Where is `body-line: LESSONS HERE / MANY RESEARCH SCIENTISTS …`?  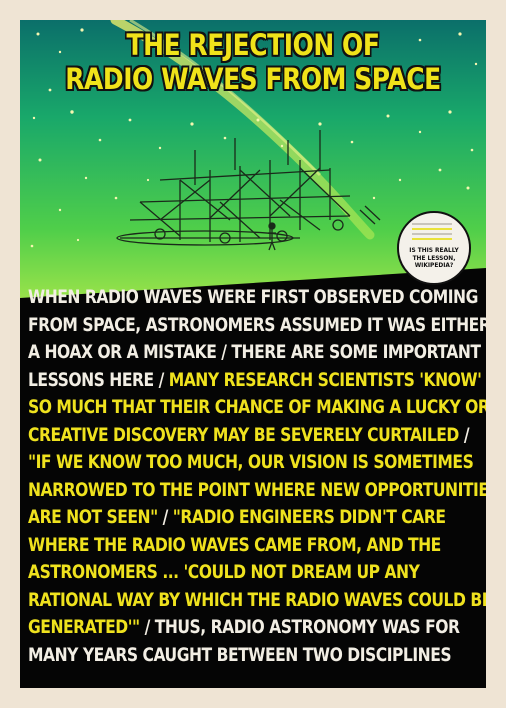 body-line: LESSONS HERE / MANY RESEARCH SCIENTISTS … is located at coordinates (256, 381).